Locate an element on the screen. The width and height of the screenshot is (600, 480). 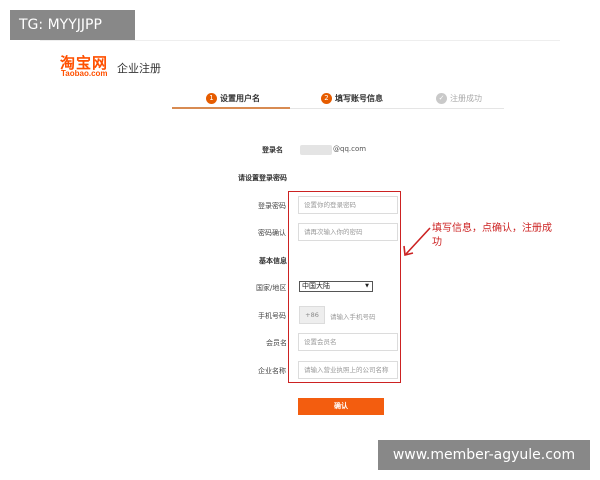
registration-steps: 1 设置用户名 2 填写账号信息 ✓ 注册成功 is located at coordinates (338, 98).